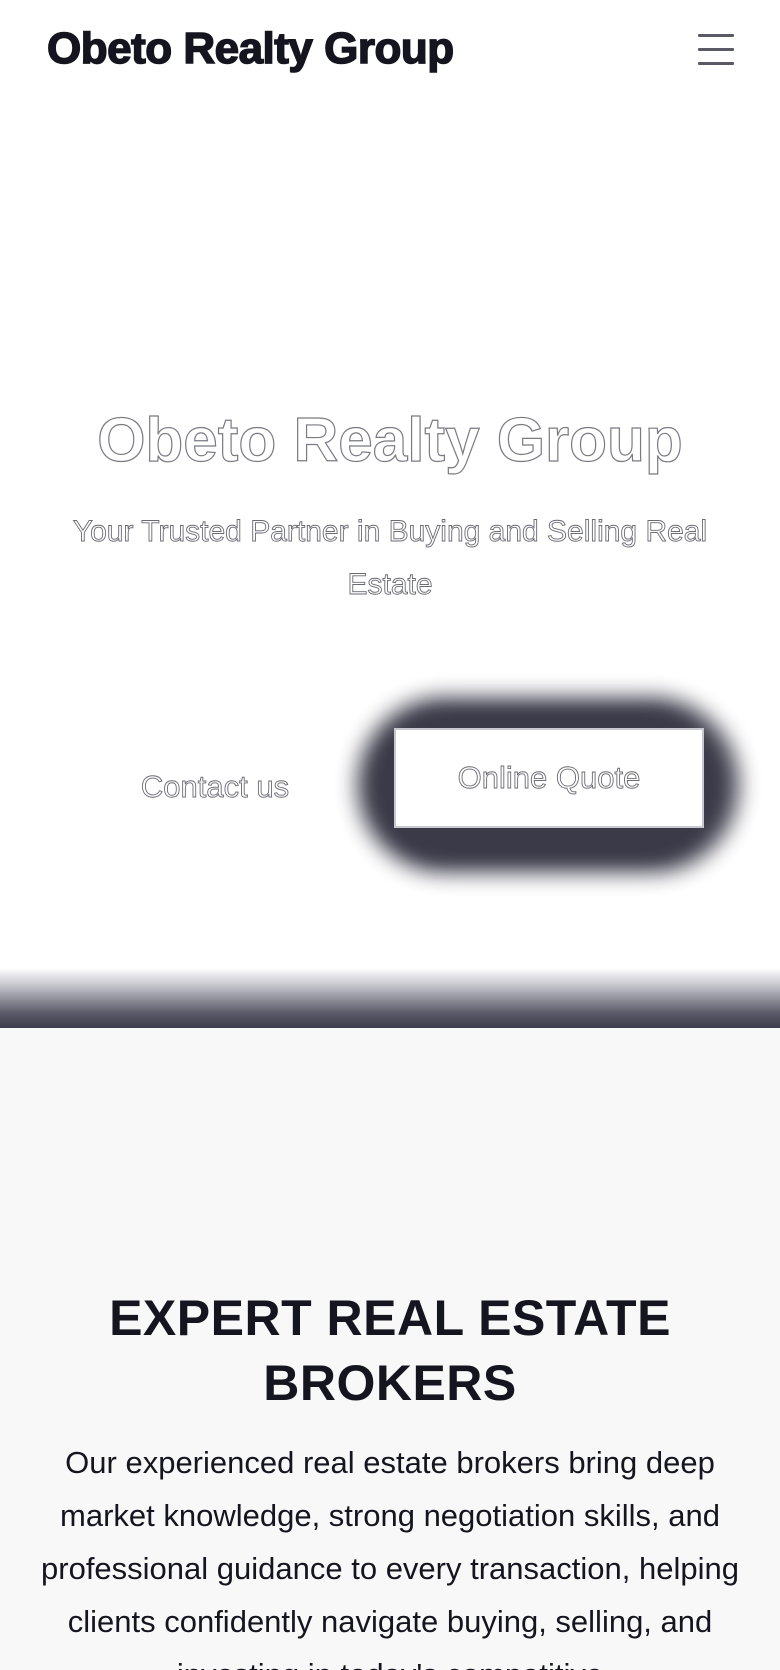 The width and height of the screenshot is (780, 1670). I want to click on hamburger-menu-icon, so click(715, 50).